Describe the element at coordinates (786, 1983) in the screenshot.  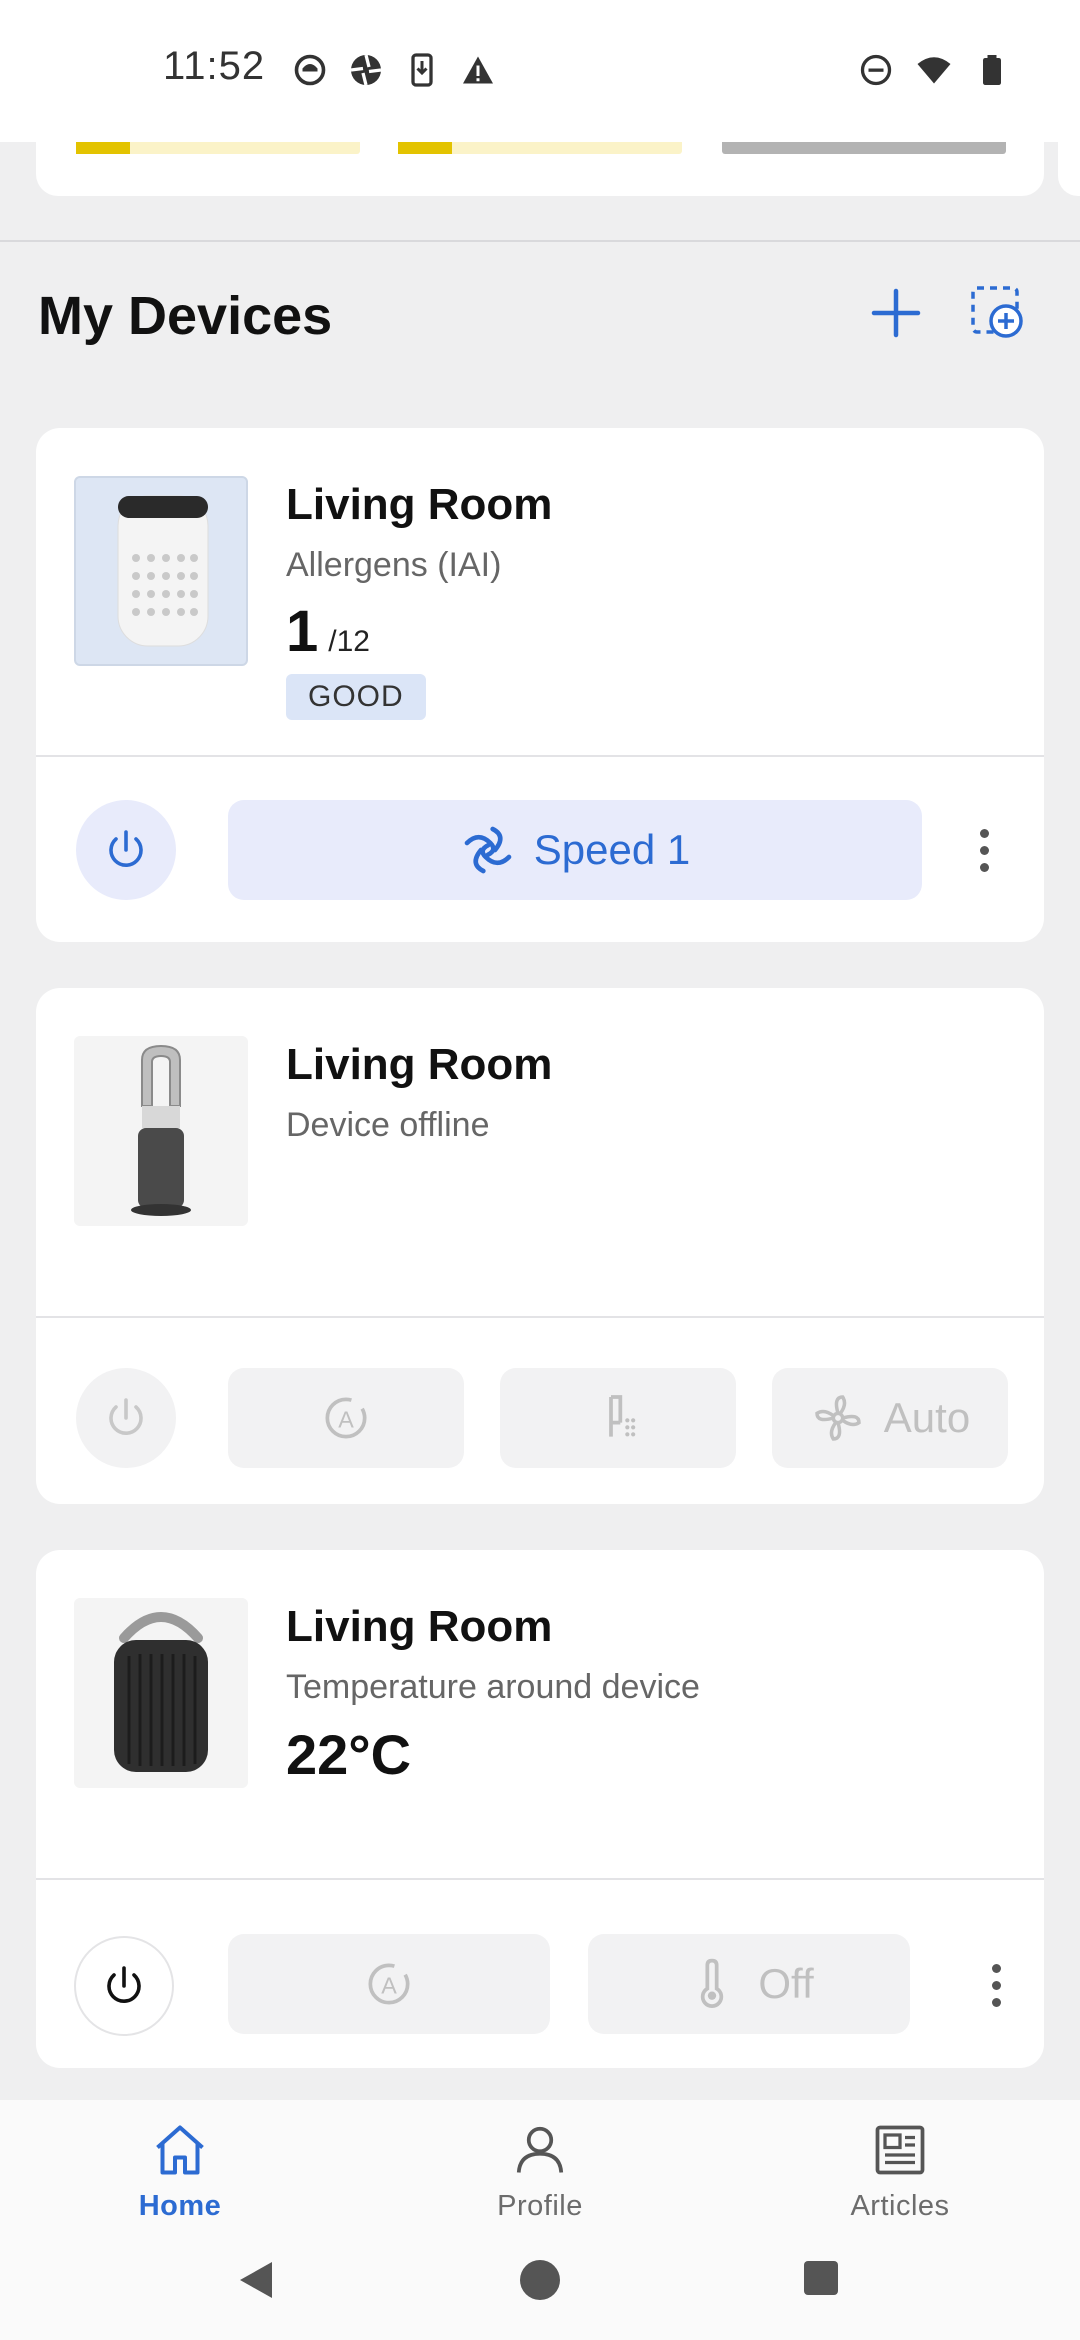
I see `heat-label: Off` at that location.